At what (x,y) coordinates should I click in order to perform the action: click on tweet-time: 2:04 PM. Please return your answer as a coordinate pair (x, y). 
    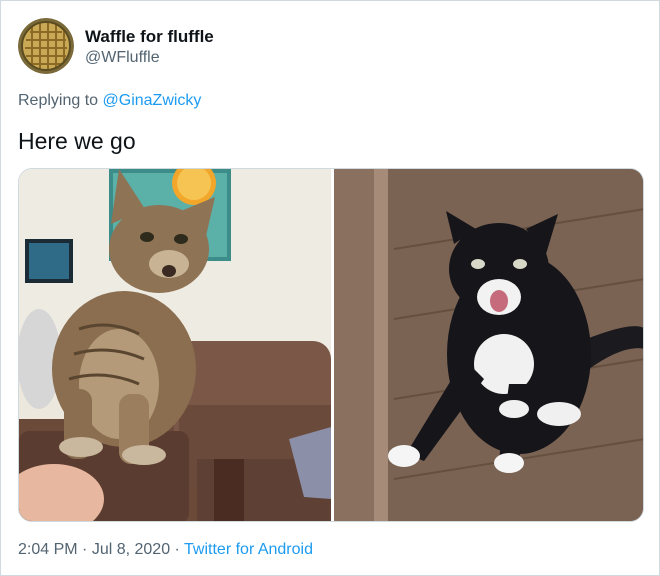
    Looking at the image, I should click on (48, 549).